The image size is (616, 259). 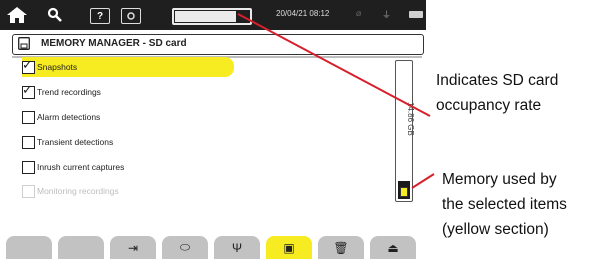 What do you see at coordinates (497, 80) in the screenshot?
I see `annotation-sd-card-line1: Indicates SD card` at bounding box center [497, 80].